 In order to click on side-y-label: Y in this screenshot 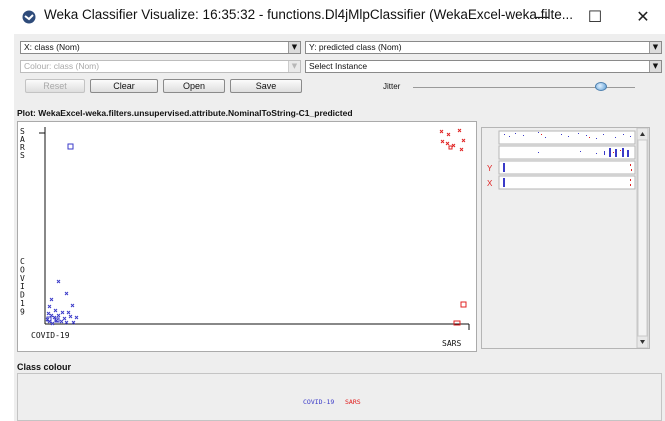, I will do `click(490, 168)`.